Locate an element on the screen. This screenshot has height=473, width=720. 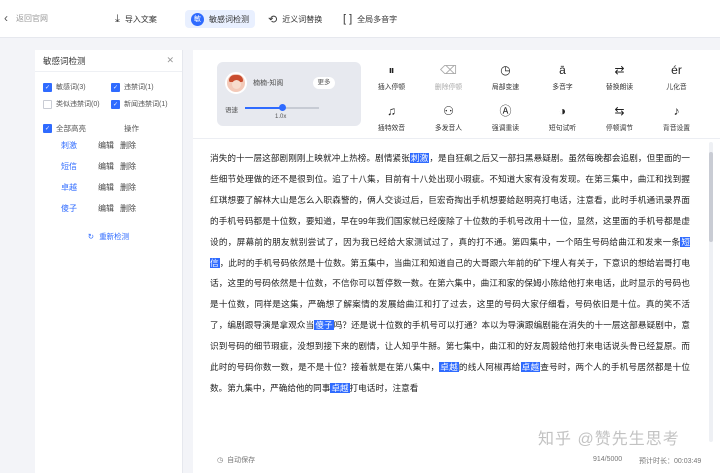
list-item: 短信 编辑 删除 is located at coordinates (108, 166).